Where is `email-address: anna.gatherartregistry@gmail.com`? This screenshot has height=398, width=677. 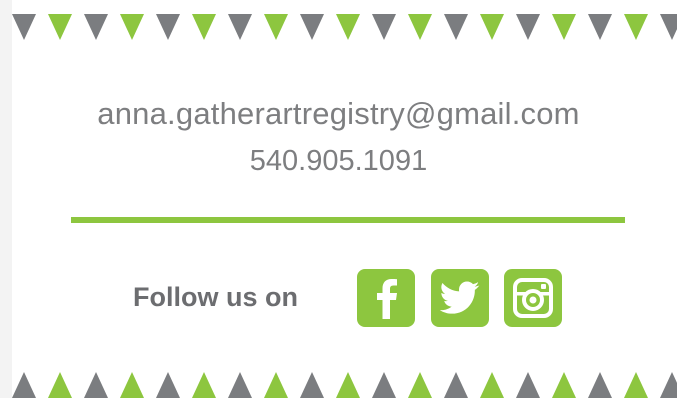
email-address: anna.gatherartregistry@gmail.com is located at coordinates (338, 114).